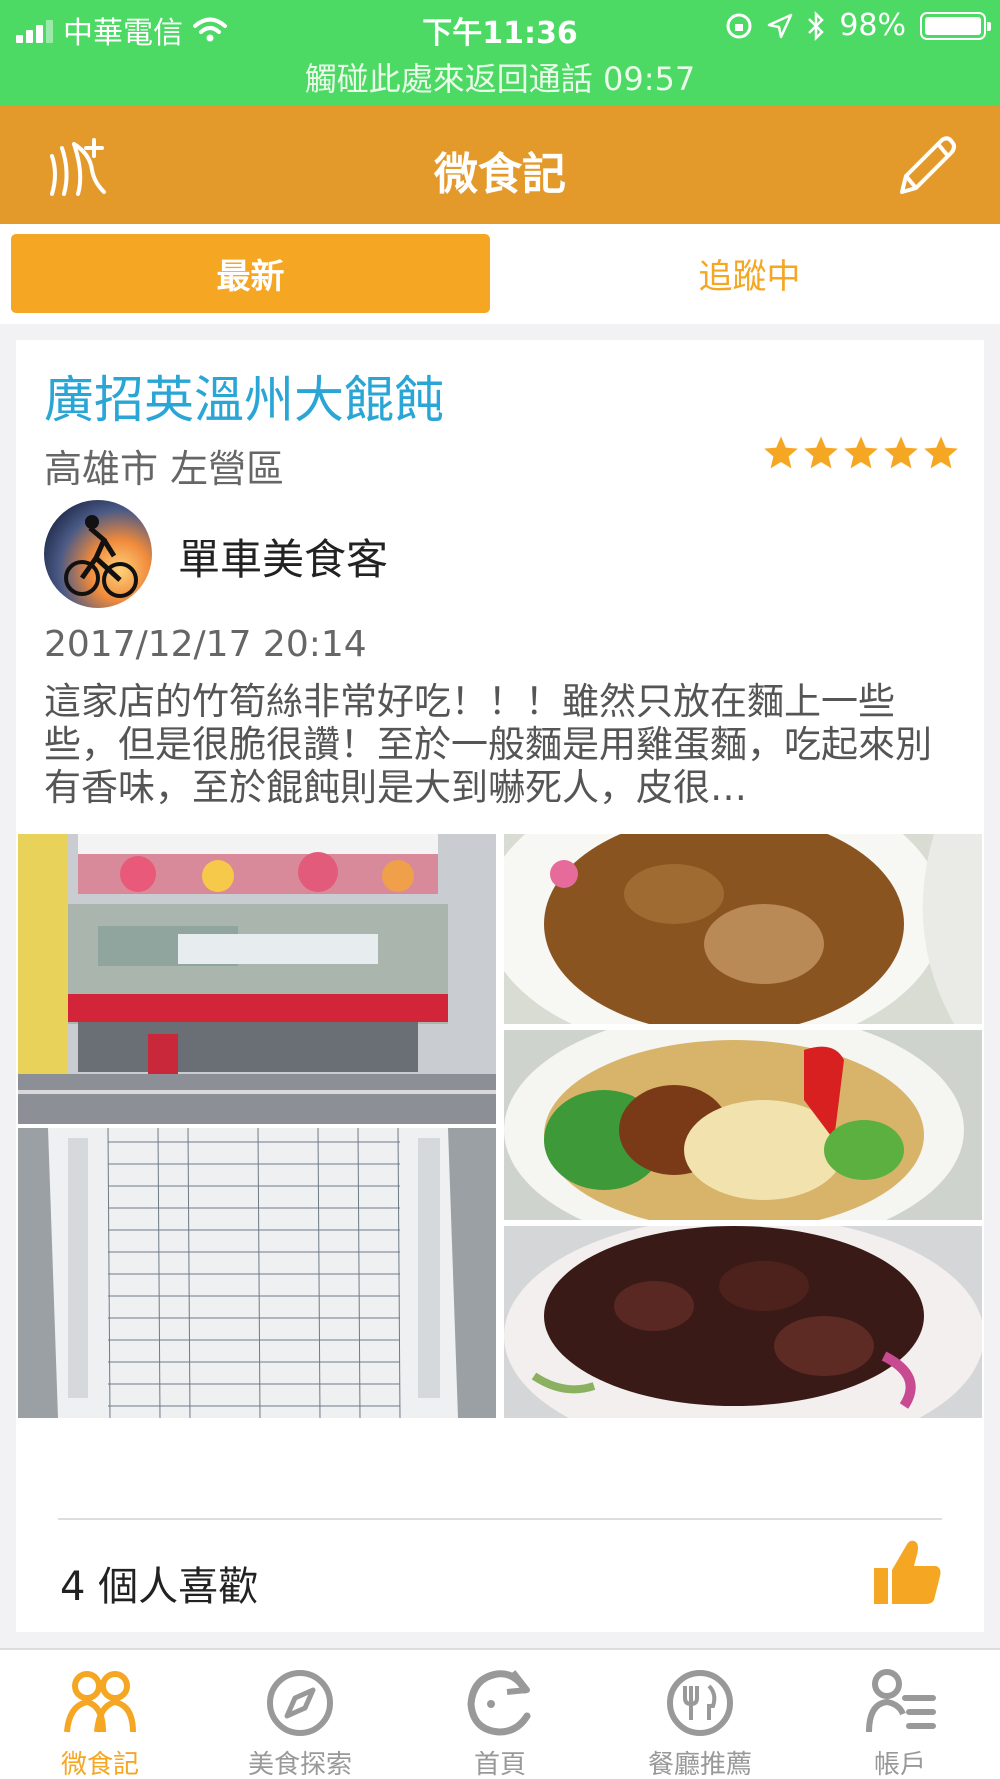  What do you see at coordinates (739, 25) in the screenshot?
I see `orientation-lock-icon` at bounding box center [739, 25].